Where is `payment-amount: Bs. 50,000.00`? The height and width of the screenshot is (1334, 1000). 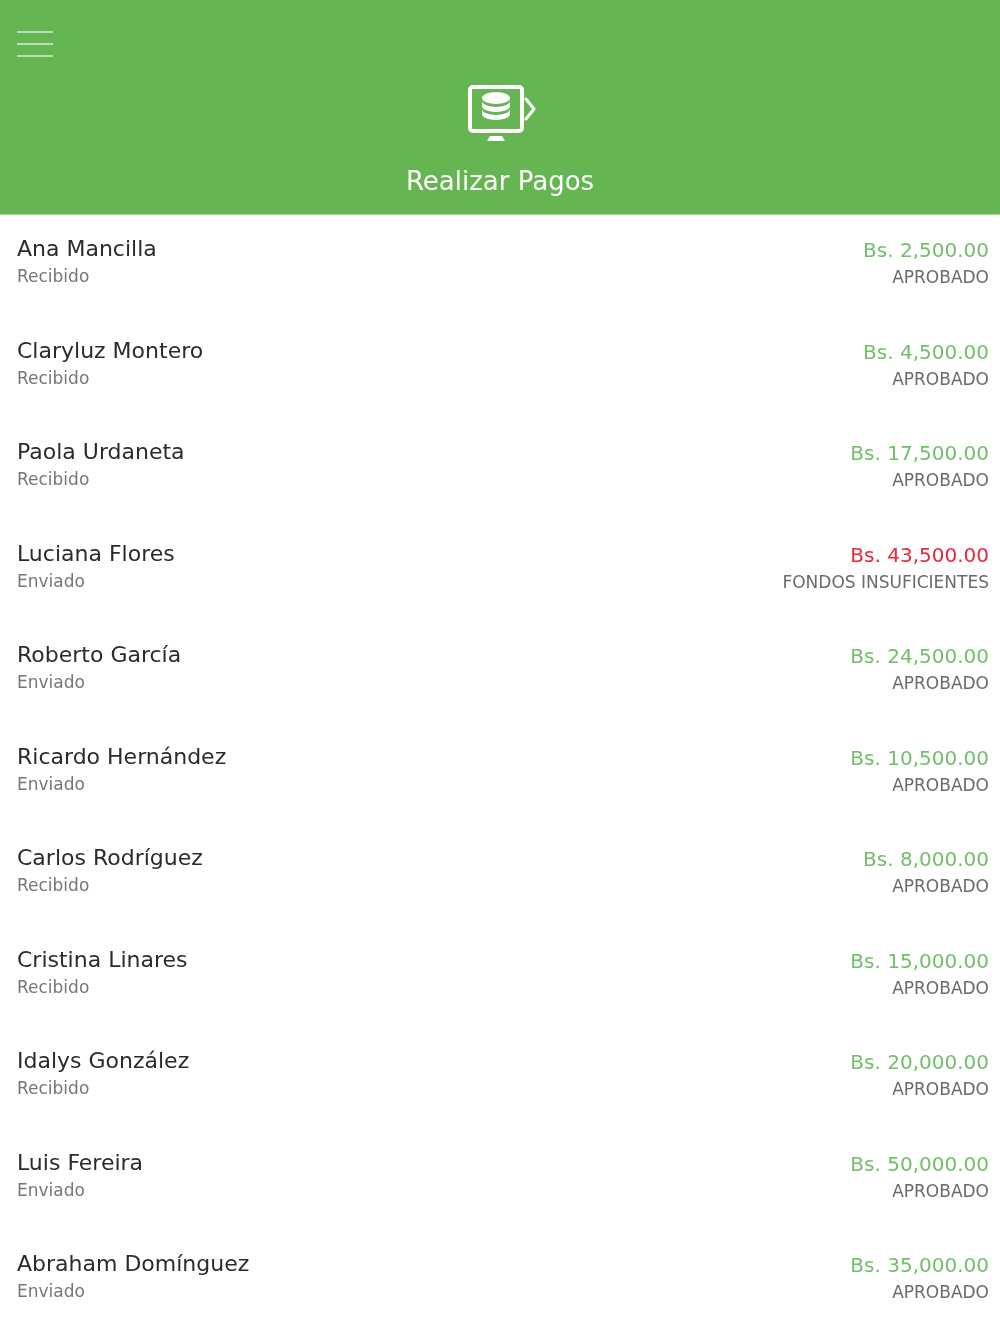
payment-amount: Bs. 50,000.00 is located at coordinates (919, 1163).